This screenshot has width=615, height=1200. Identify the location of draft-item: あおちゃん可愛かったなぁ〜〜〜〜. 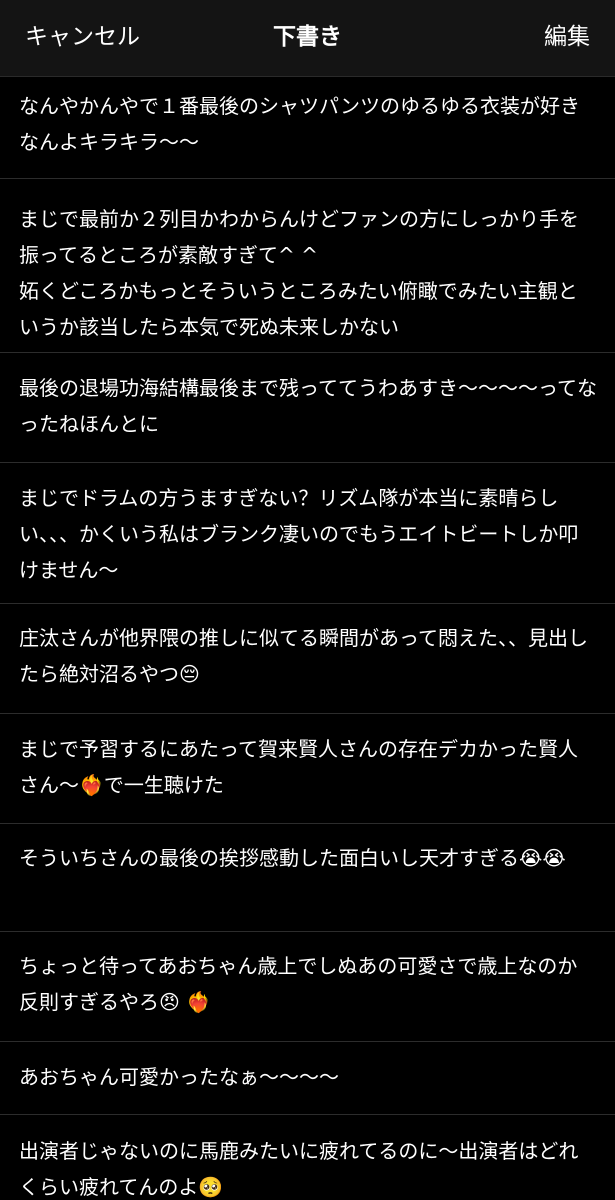
(307, 1078).